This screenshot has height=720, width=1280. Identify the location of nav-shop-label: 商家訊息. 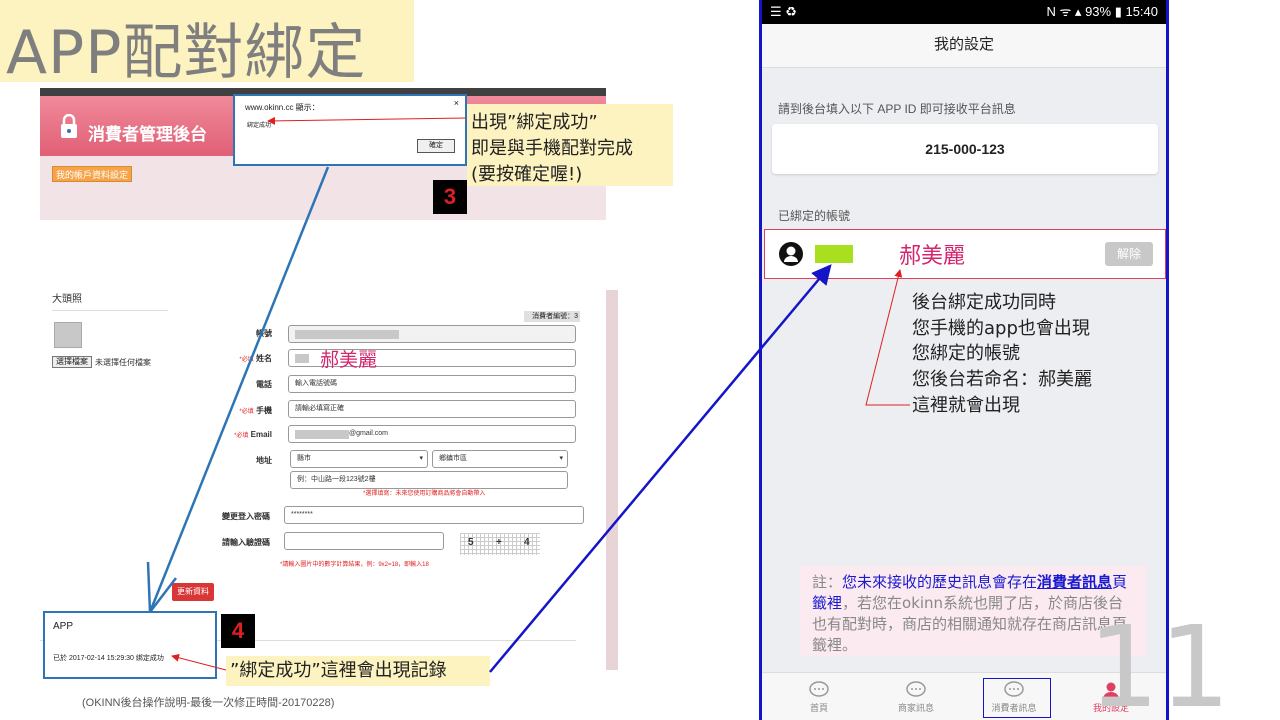
(915, 708).